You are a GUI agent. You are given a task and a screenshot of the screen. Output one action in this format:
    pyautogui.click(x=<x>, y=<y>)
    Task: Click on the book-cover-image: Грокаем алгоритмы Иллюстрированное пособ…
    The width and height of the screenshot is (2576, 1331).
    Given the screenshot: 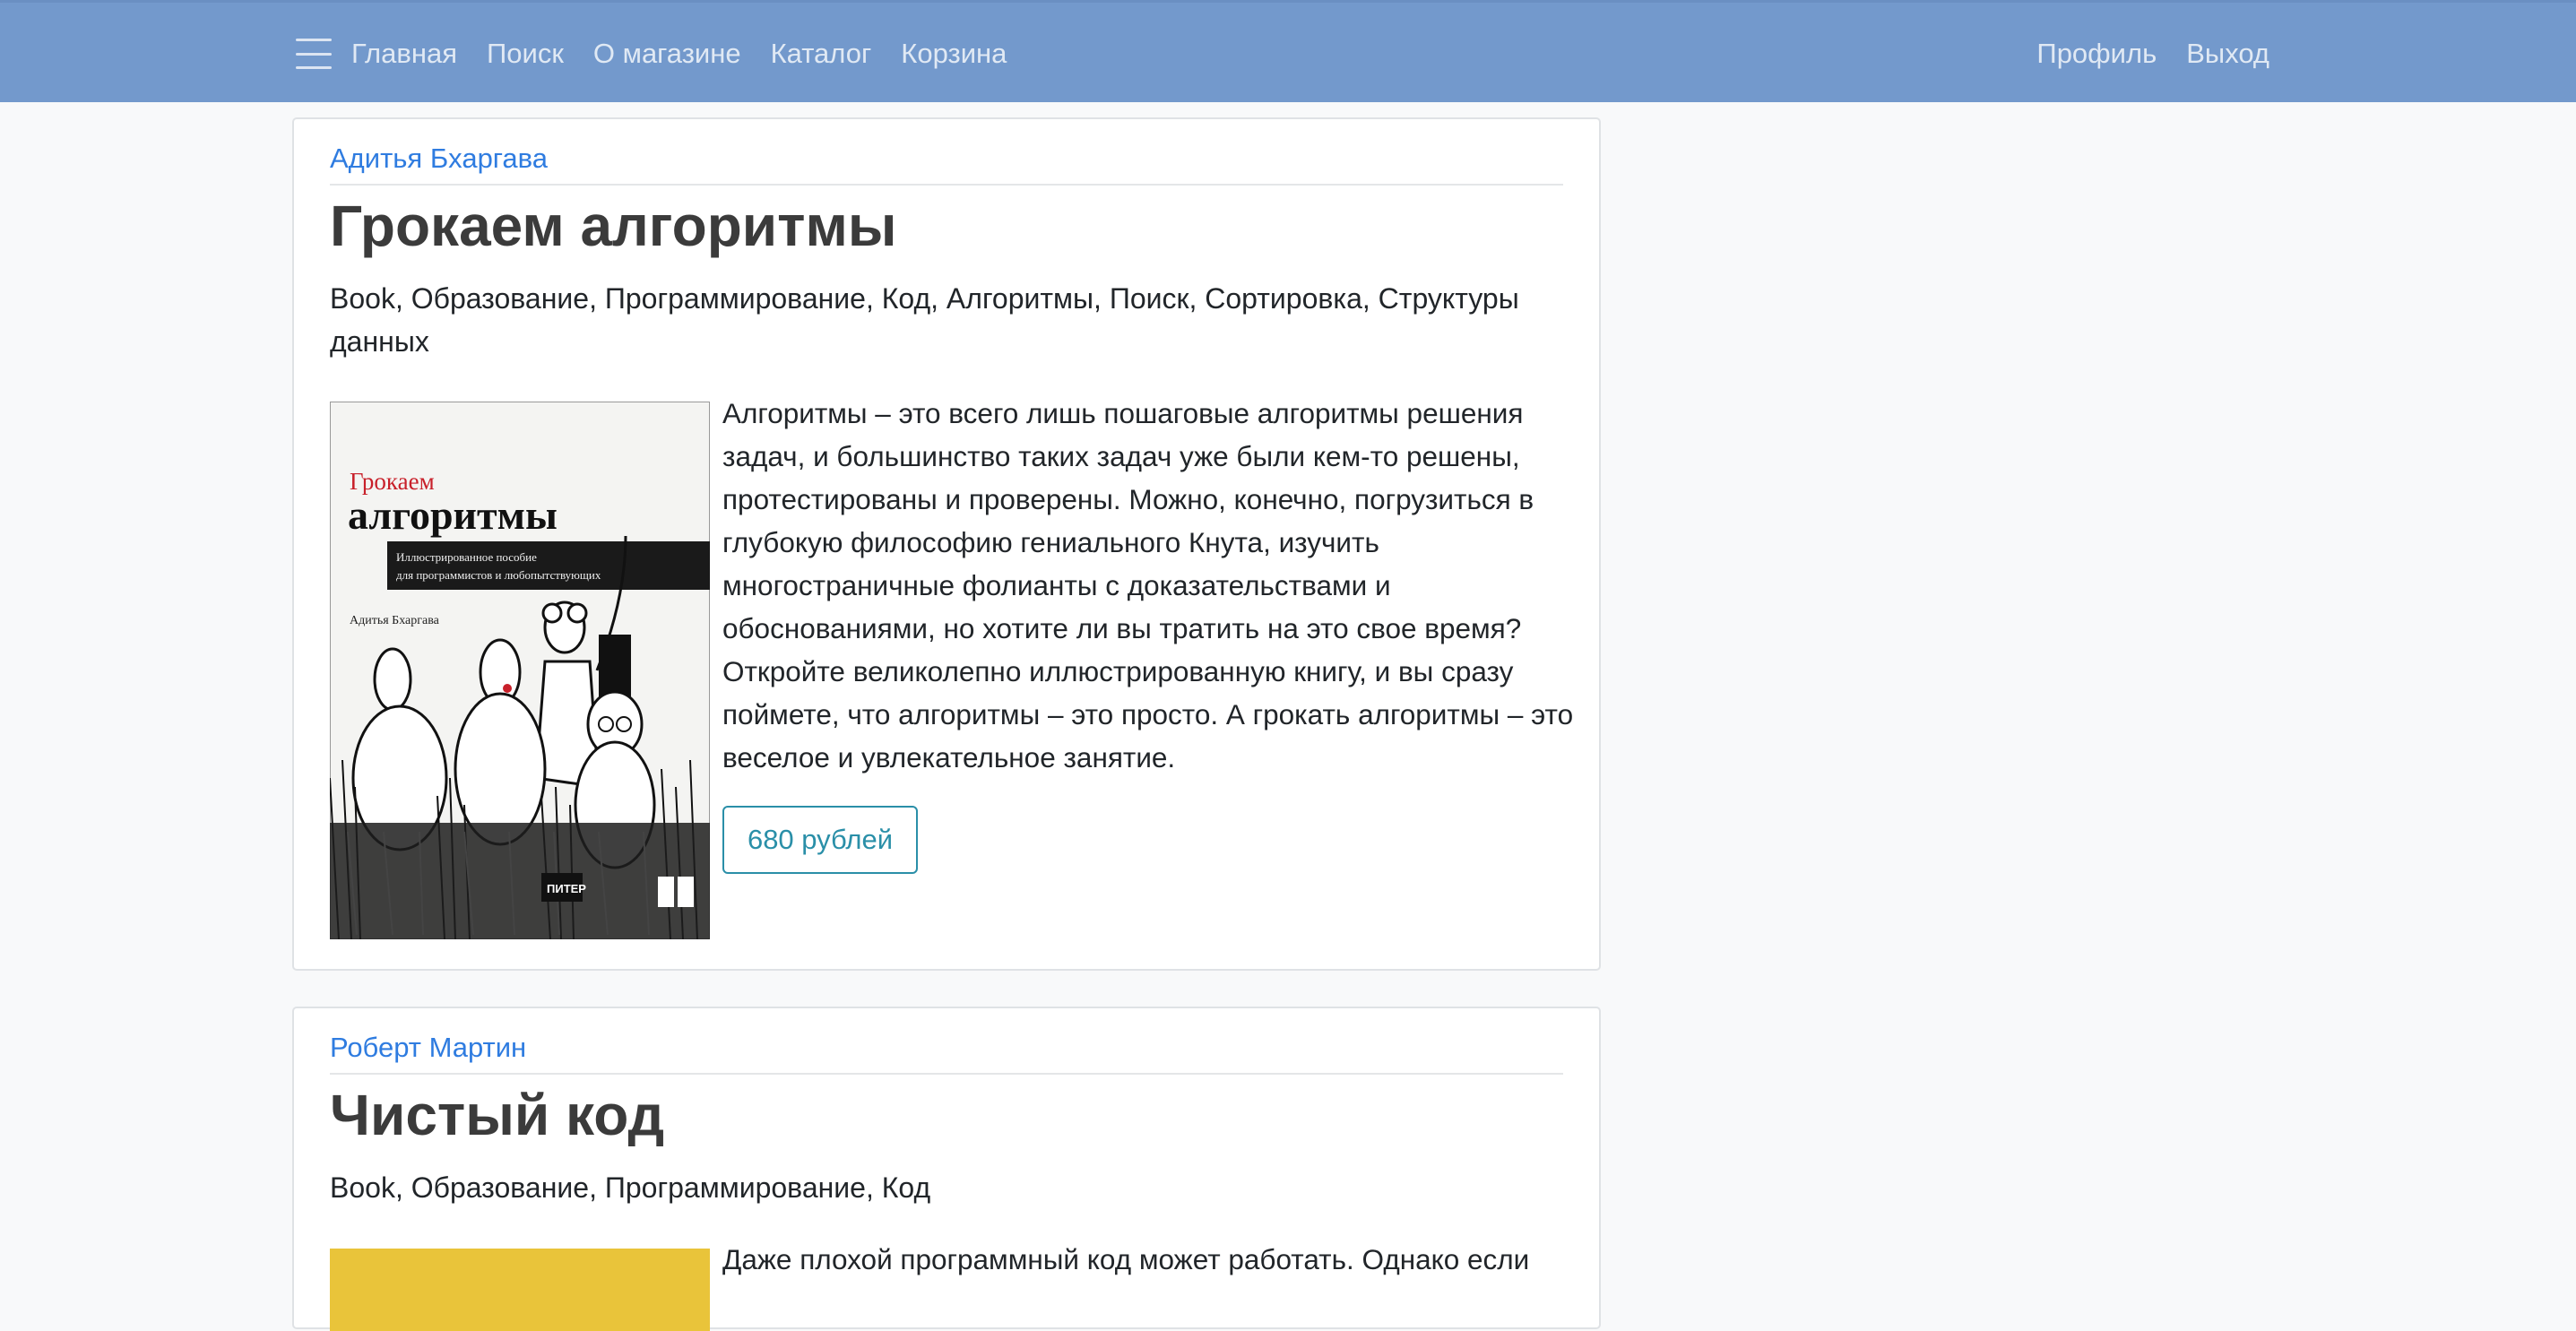 What is the action you would take?
    pyautogui.click(x=520, y=670)
    